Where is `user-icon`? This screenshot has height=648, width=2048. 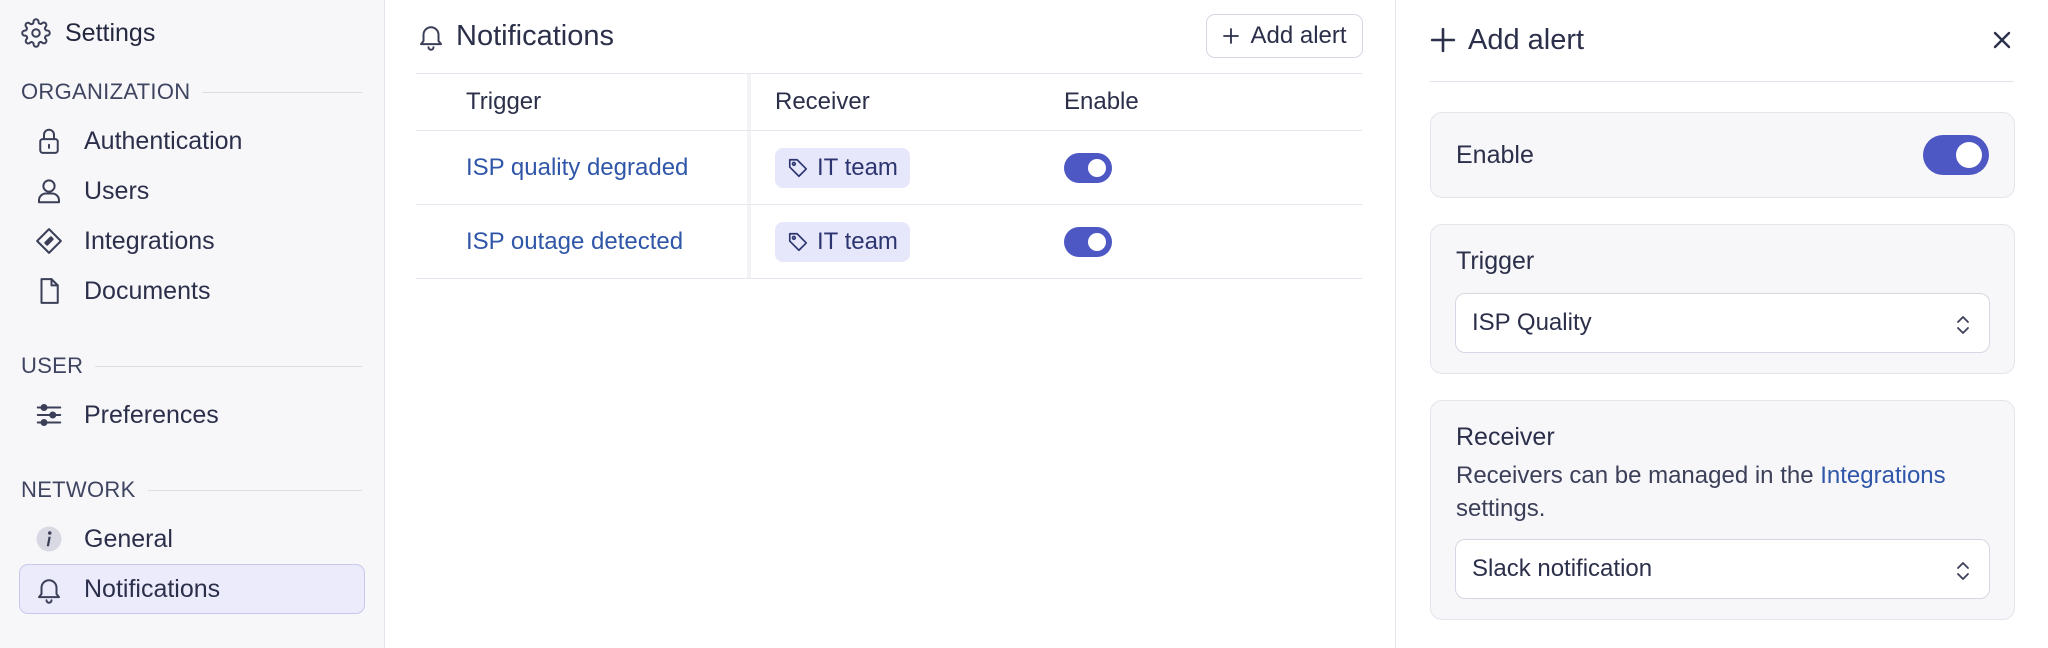 user-icon is located at coordinates (49, 191).